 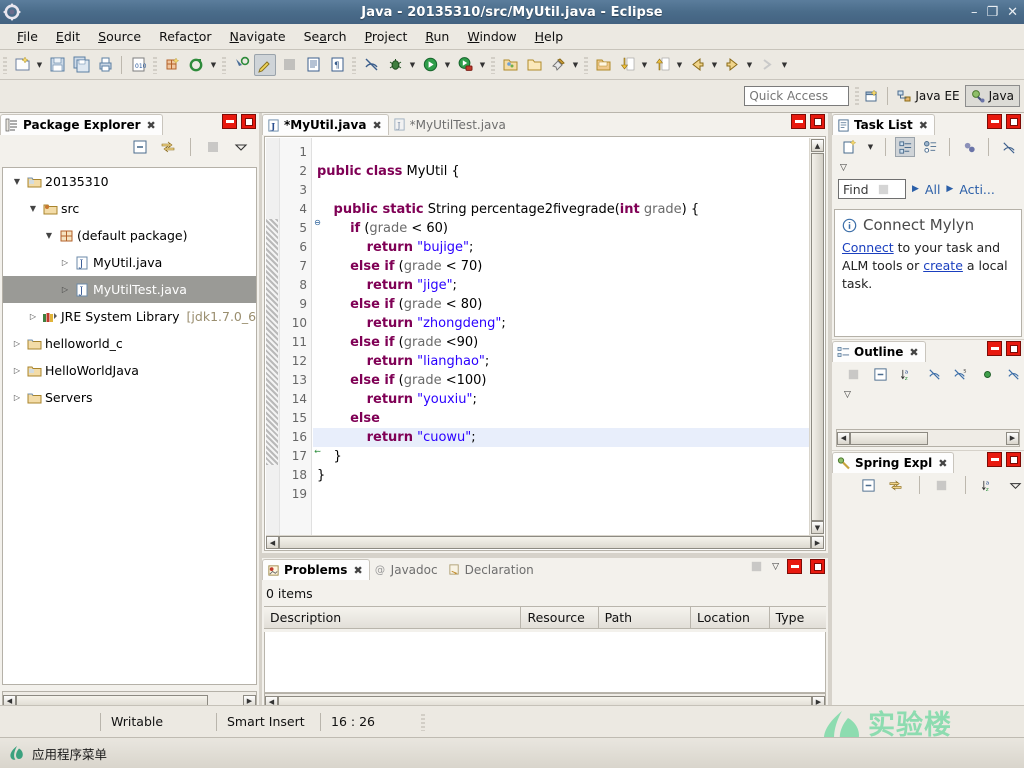 What do you see at coordinates (129, 343) in the screenshot?
I see `tree-node-helloworld-c: ▷ helloworld_c` at bounding box center [129, 343].